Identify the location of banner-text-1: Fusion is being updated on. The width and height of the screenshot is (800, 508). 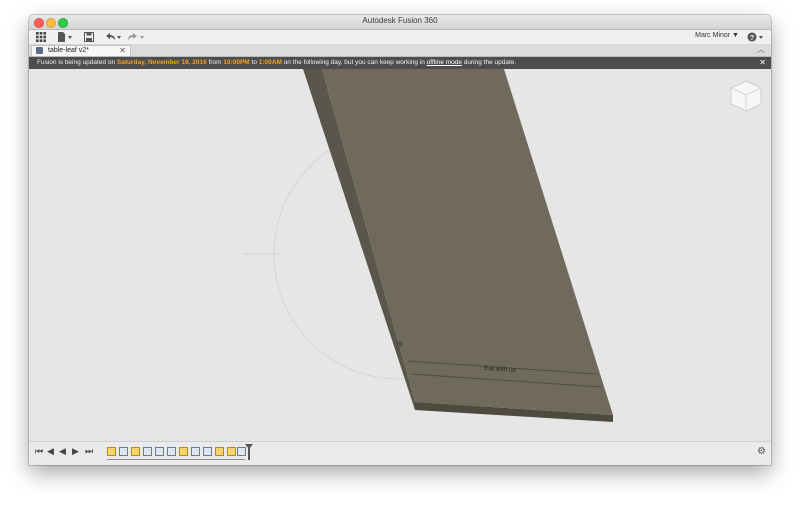
(77, 62).